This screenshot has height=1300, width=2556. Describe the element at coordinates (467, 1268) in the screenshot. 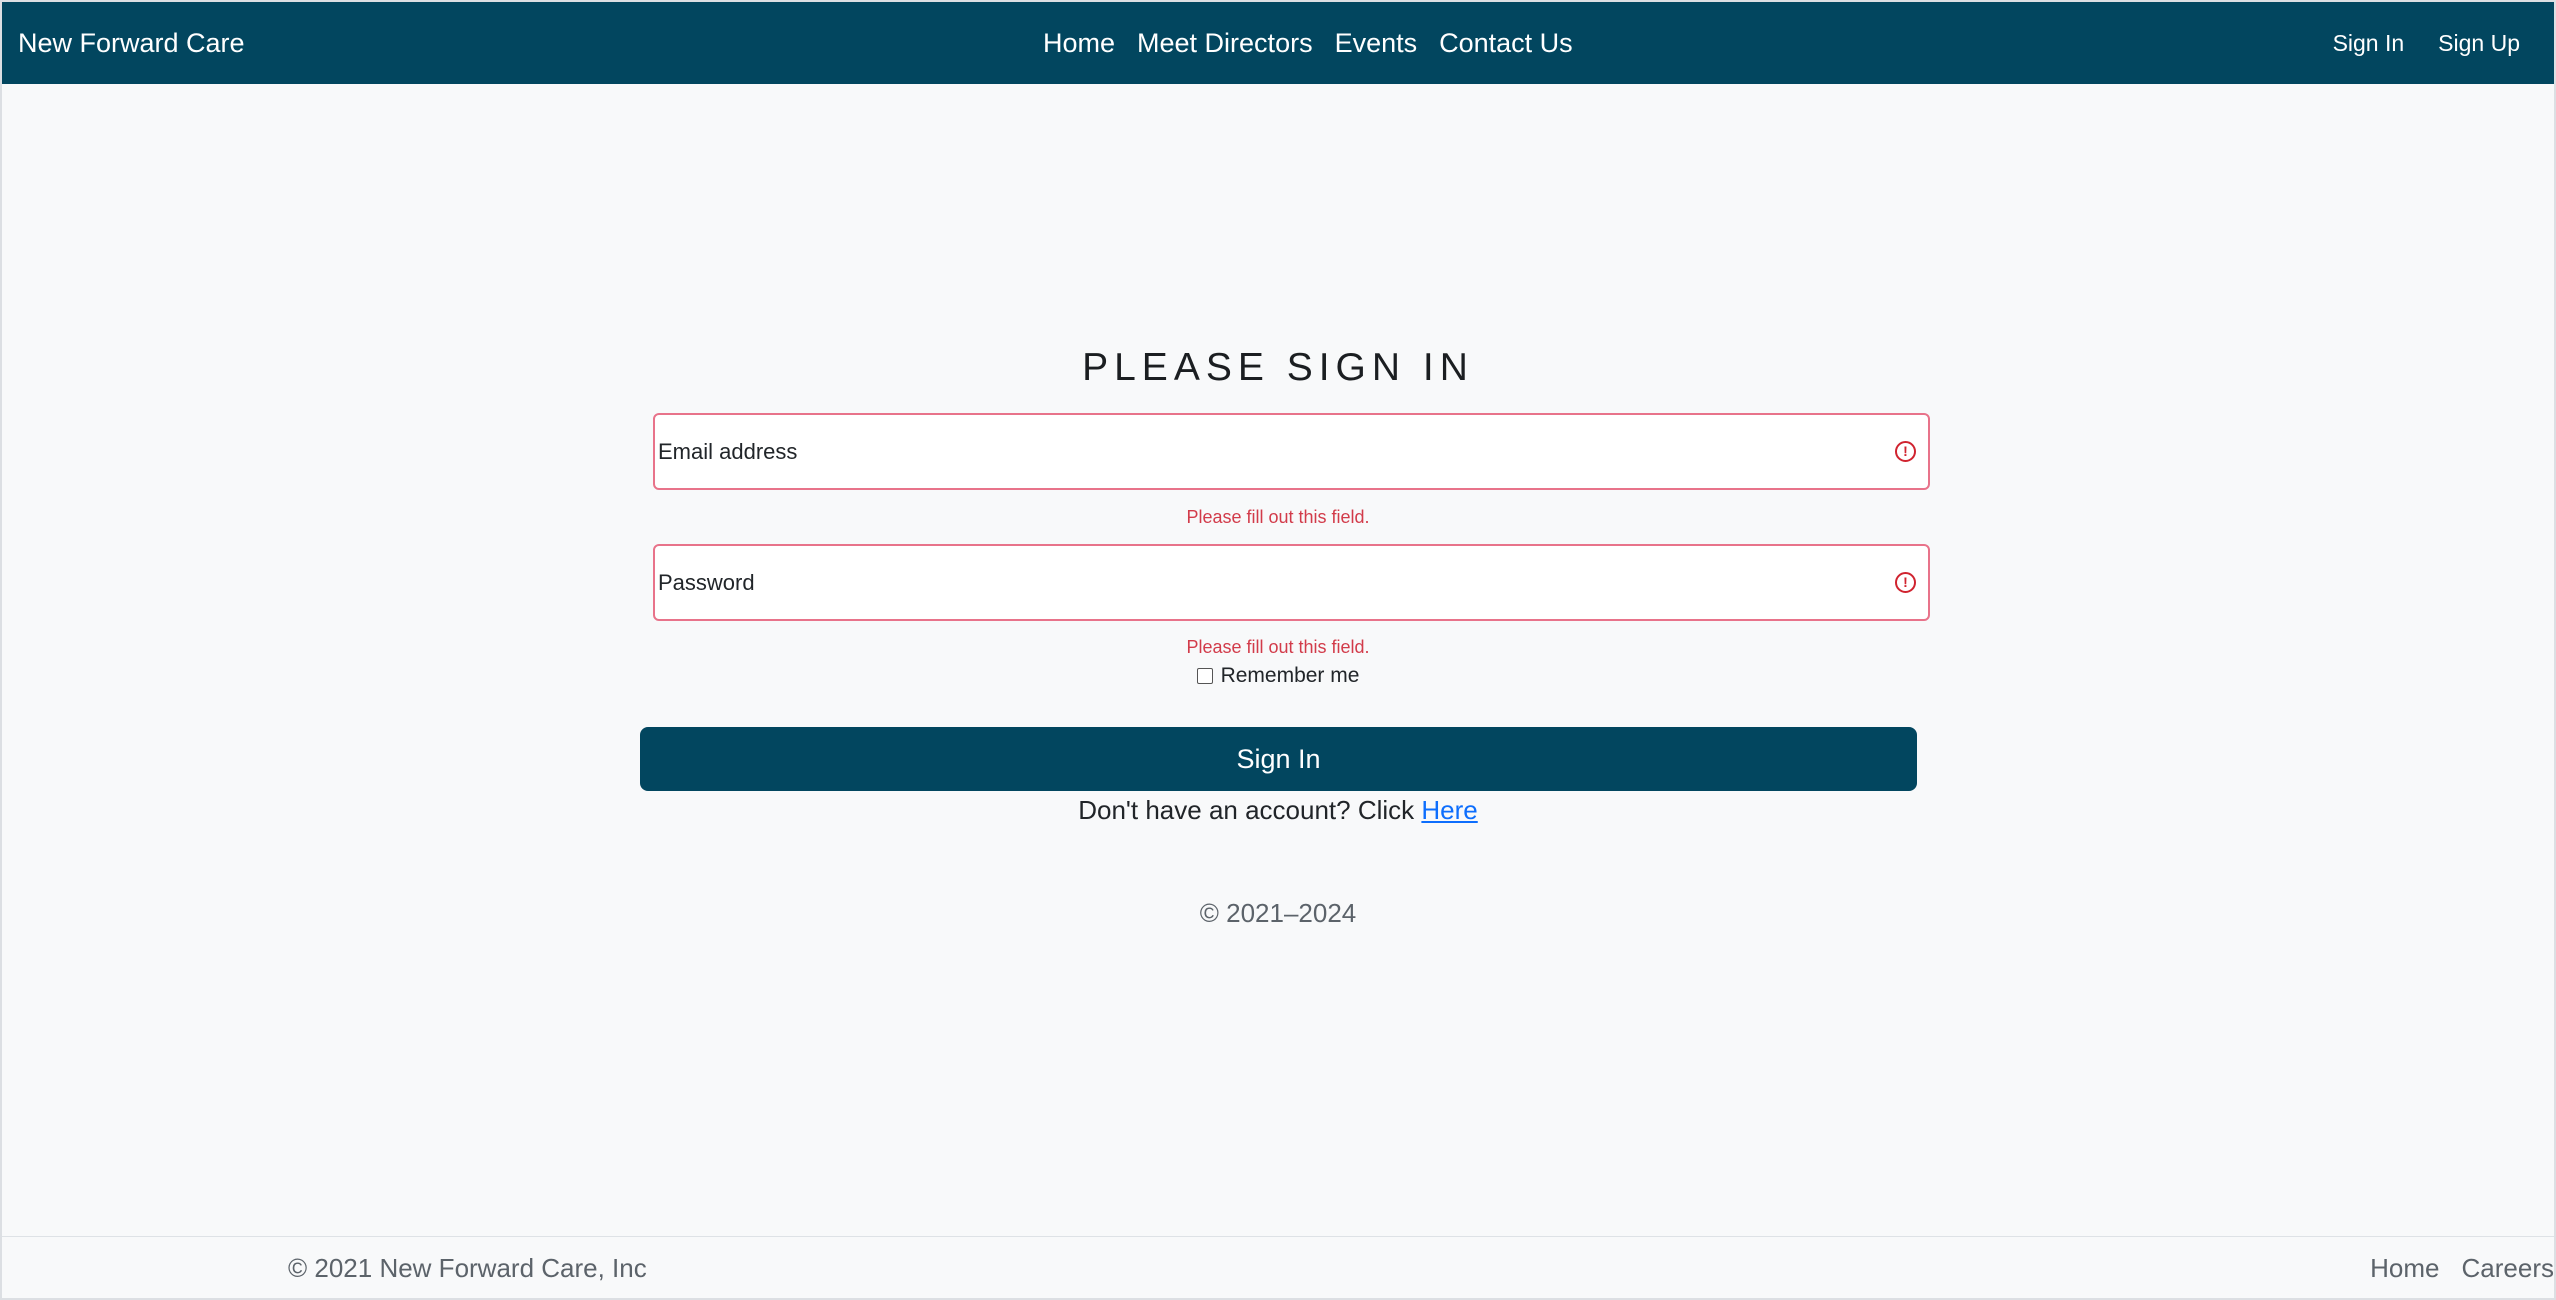

I see `footer-copyright: © 2021 New Forward Care, Inc` at that location.